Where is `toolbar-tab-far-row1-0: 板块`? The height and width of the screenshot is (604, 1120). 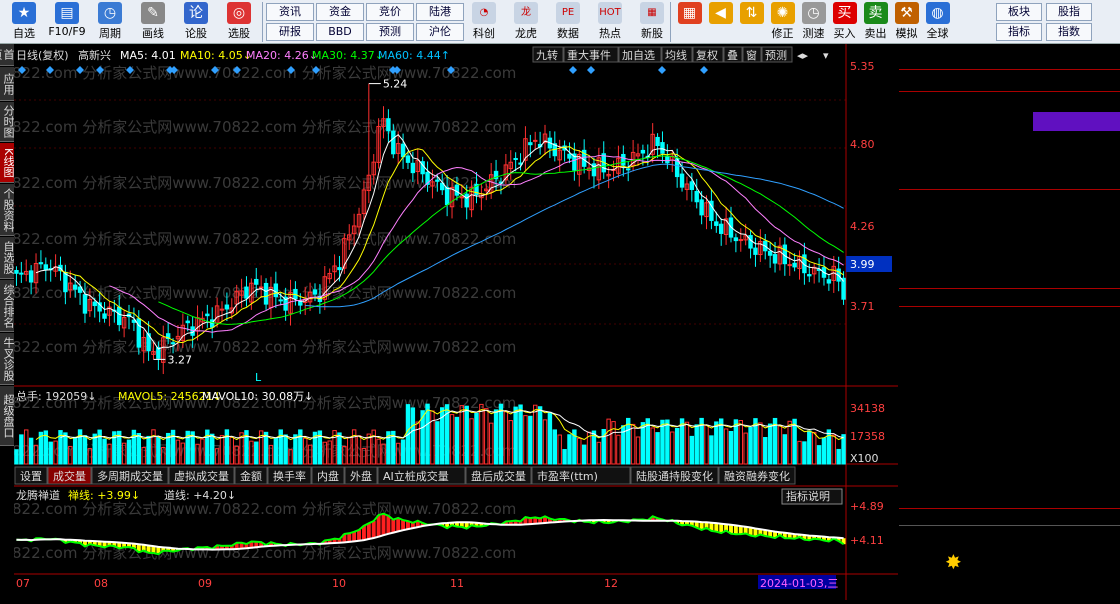
toolbar-tab-far-row1-0: 板块 is located at coordinates (1019, 12).